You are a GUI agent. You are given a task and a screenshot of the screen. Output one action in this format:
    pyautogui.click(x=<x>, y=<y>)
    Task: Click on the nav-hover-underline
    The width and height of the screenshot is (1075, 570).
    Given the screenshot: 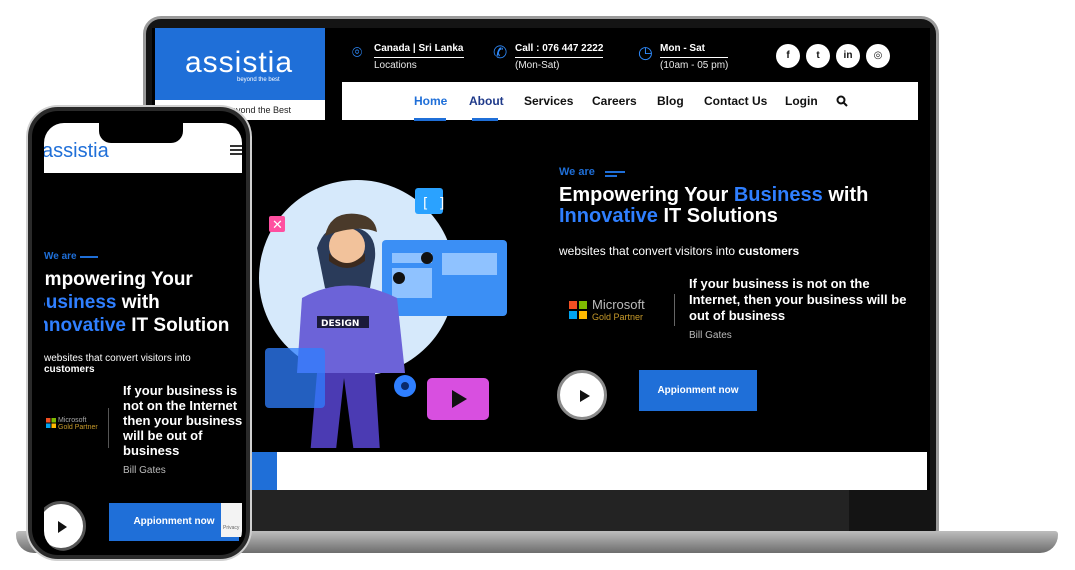 What is the action you would take?
    pyautogui.click(x=485, y=119)
    